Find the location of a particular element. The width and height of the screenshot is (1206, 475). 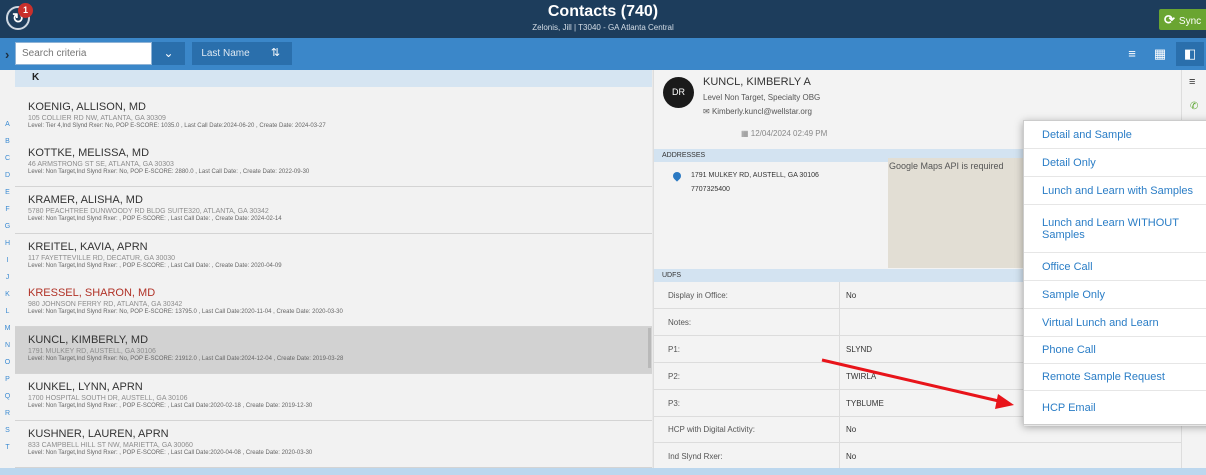

phone-icon: ✆ is located at coordinates (1194, 106).